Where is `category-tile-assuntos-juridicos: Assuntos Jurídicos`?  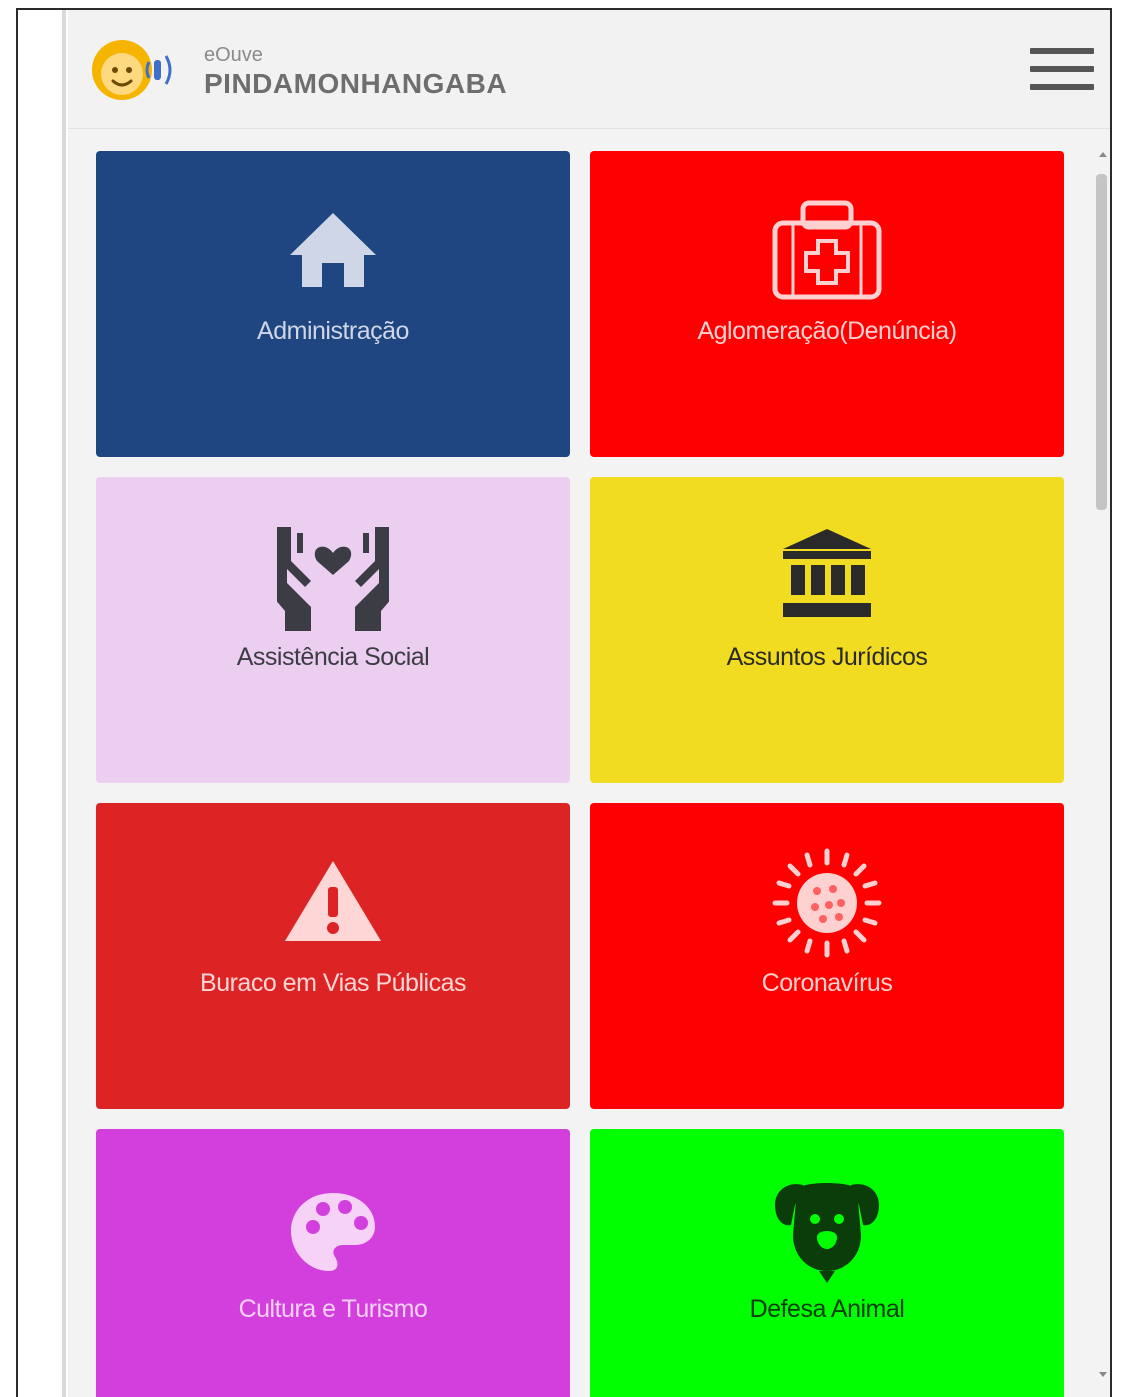 category-tile-assuntos-juridicos: Assuntos Jurídicos is located at coordinates (827, 630).